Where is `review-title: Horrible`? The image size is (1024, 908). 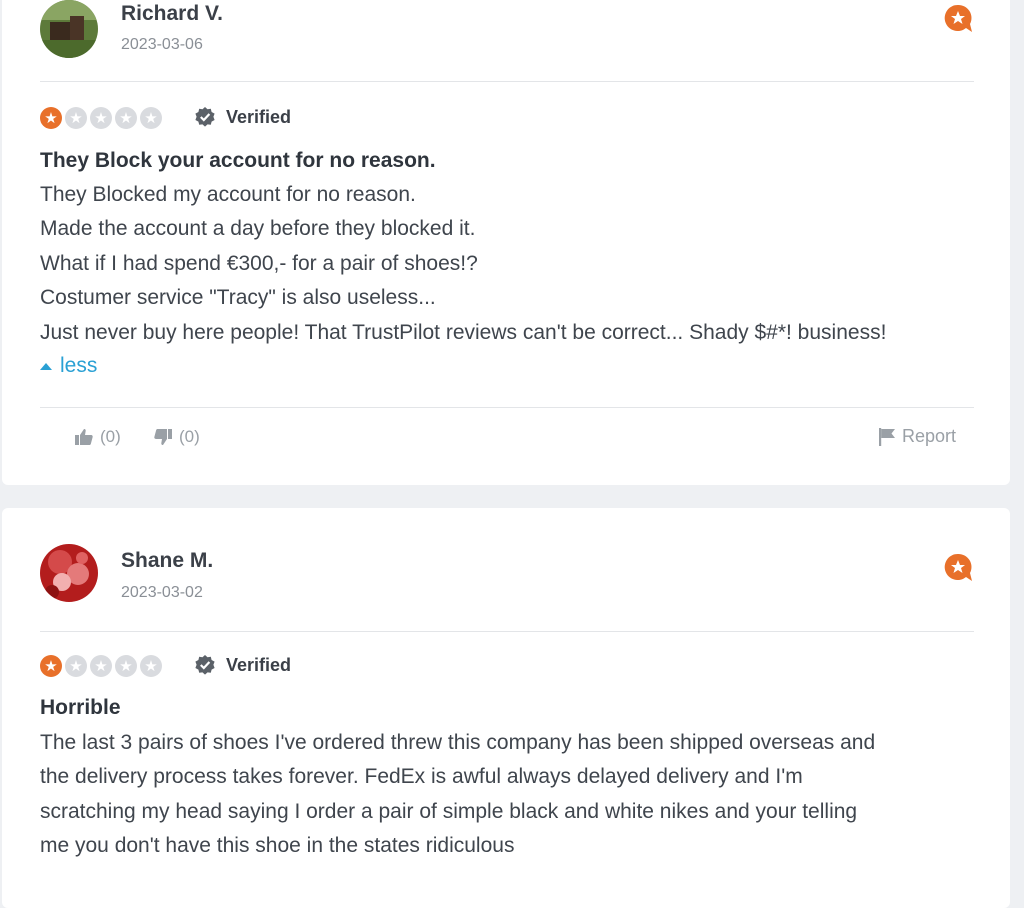
review-title: Horrible is located at coordinates (80, 707).